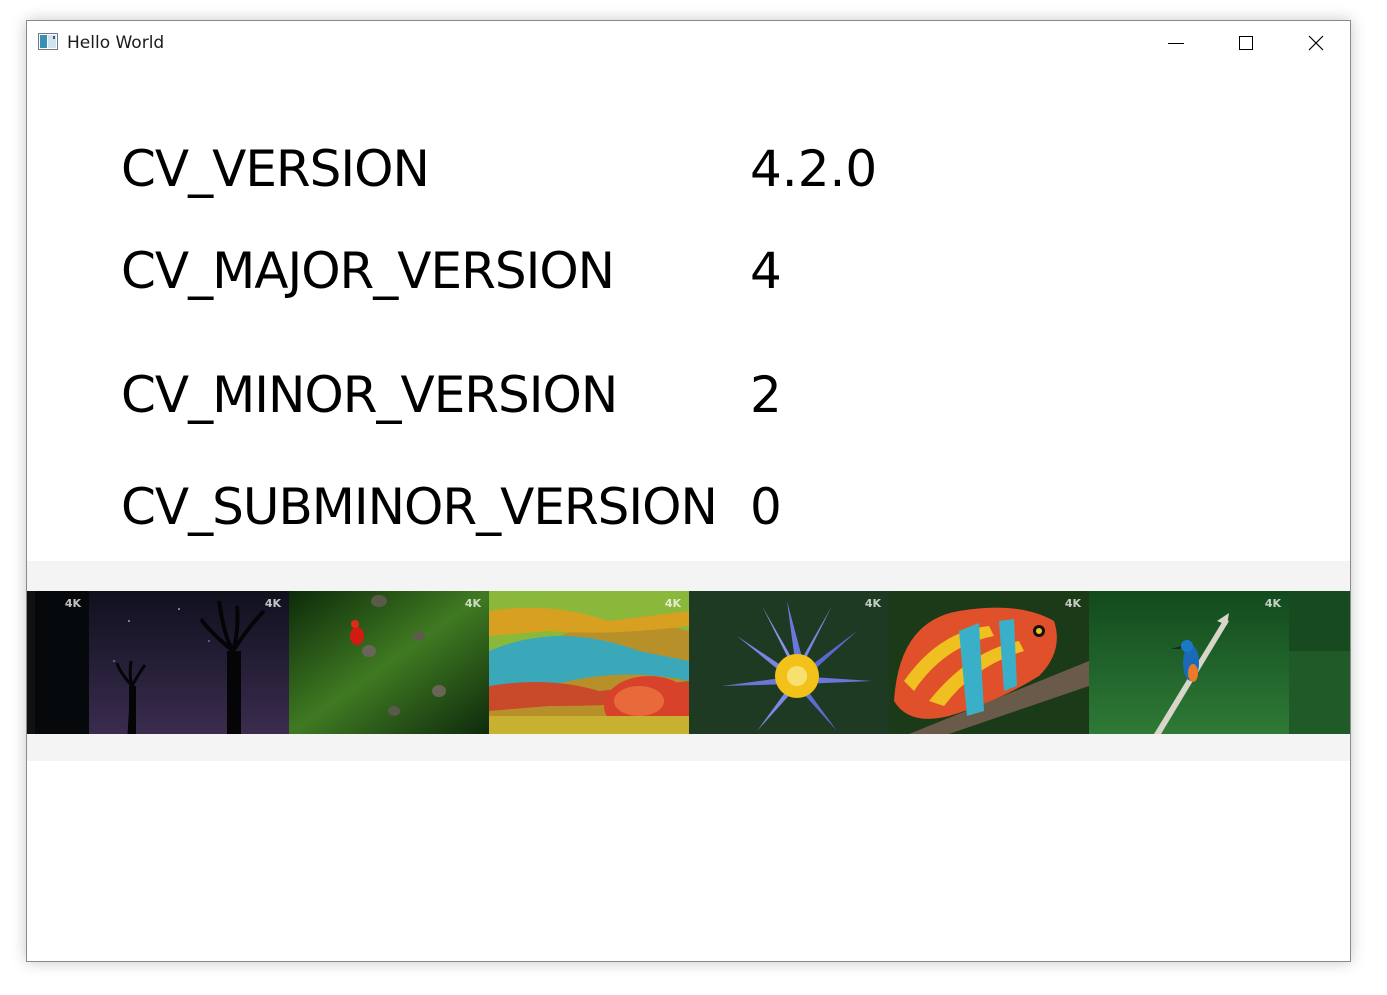 The width and height of the screenshot is (1387, 995). I want to click on cv-version-label: CV_VERSION, so click(275, 169).